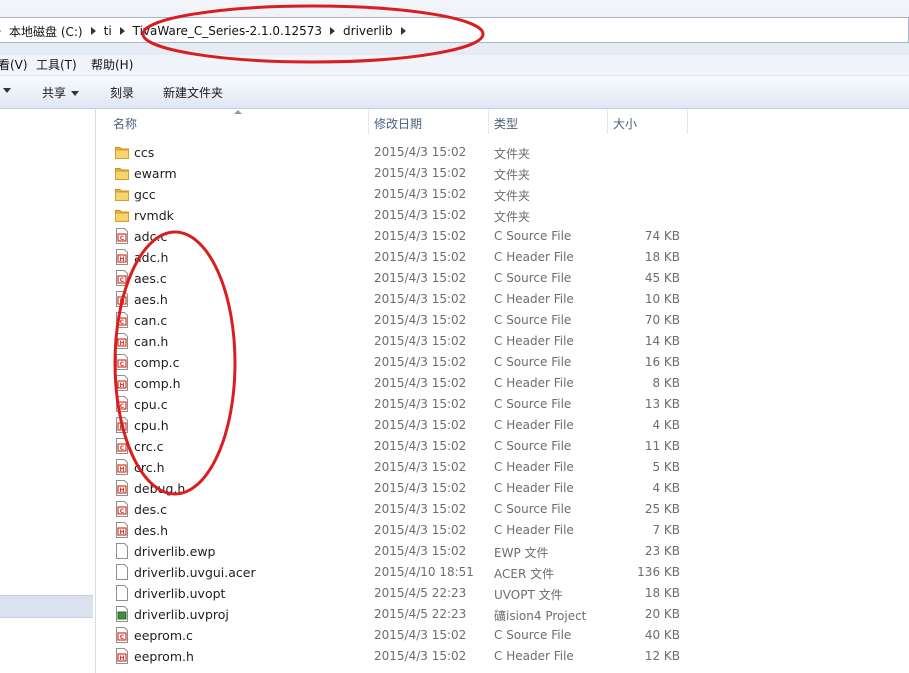 The width and height of the screenshot is (909, 673). I want to click on file-row: Cdes.c 2015/4/3 15:02 C Source File 25 KB, so click(507, 509).